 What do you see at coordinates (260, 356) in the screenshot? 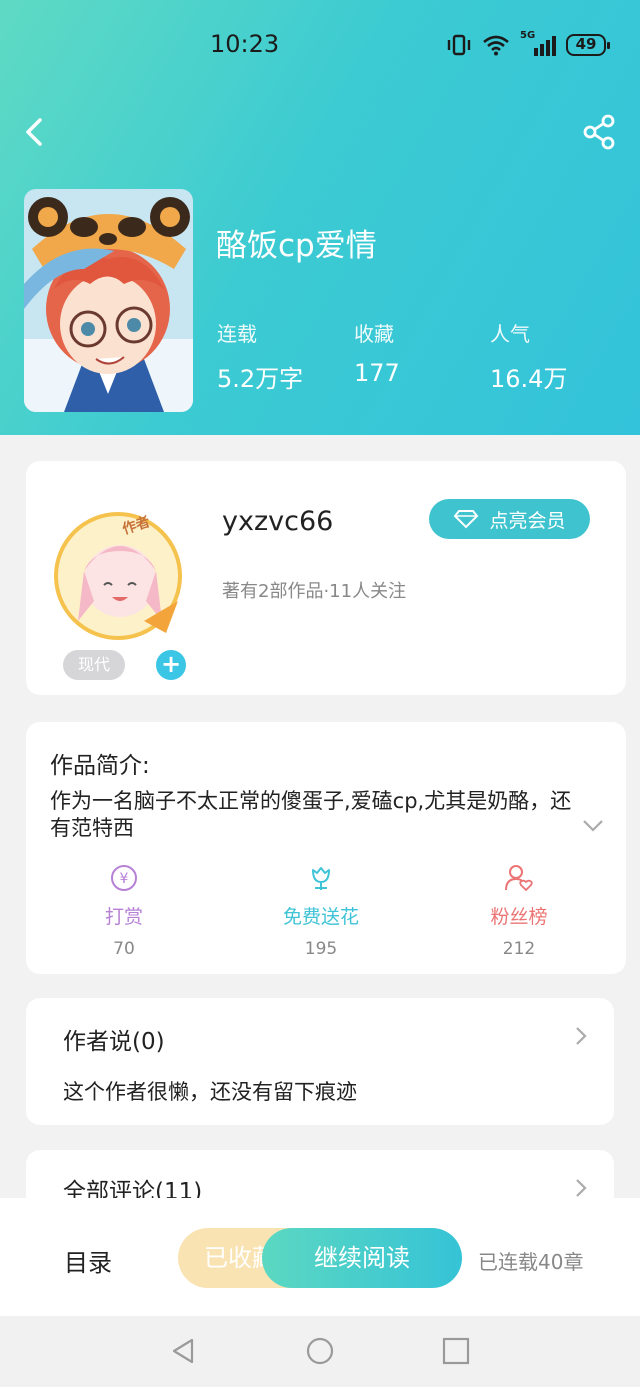
I see `stat-serialized: 连载 5.2万字` at bounding box center [260, 356].